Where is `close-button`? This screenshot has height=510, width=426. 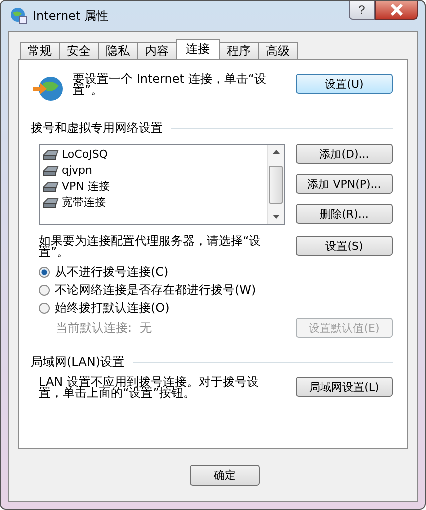 close-button is located at coordinates (396, 10).